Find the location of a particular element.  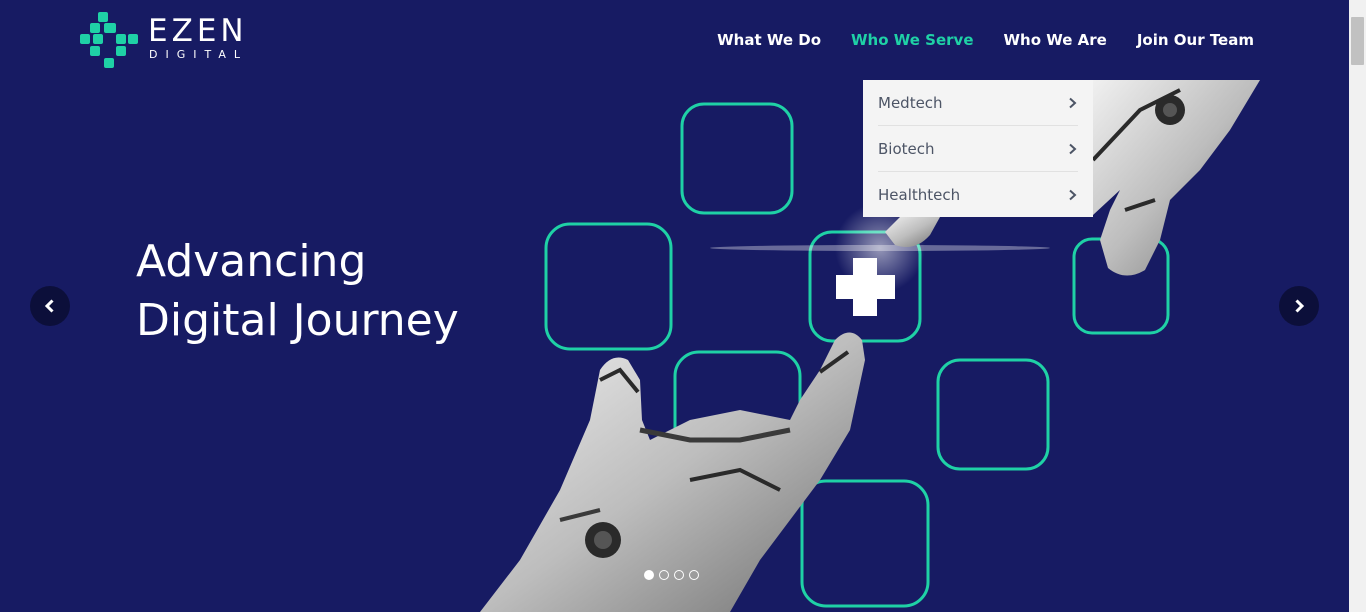

brand-logo: EZEN DIGITAL is located at coordinates (170, 40).